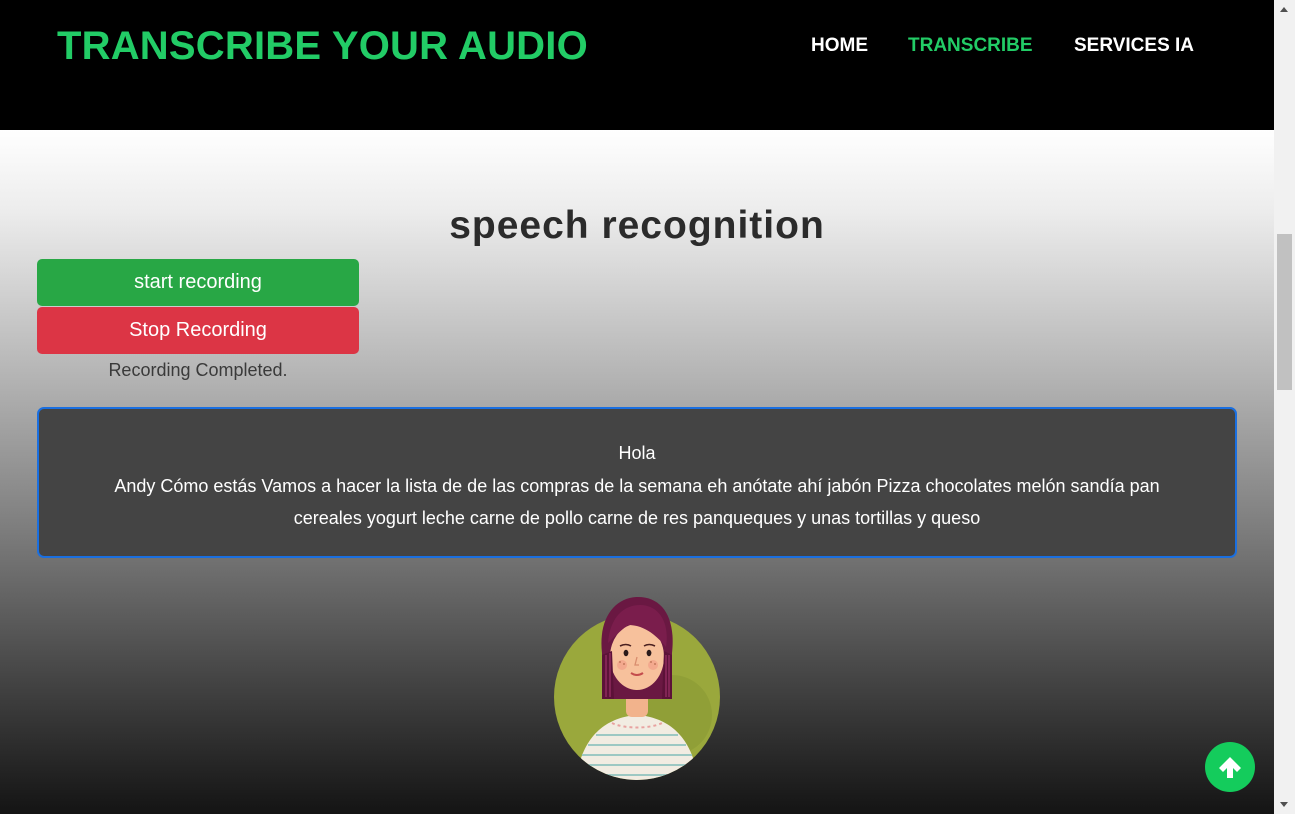  Describe the element at coordinates (1284, 9) in the screenshot. I see `scroll-up-arrow-icon` at that location.